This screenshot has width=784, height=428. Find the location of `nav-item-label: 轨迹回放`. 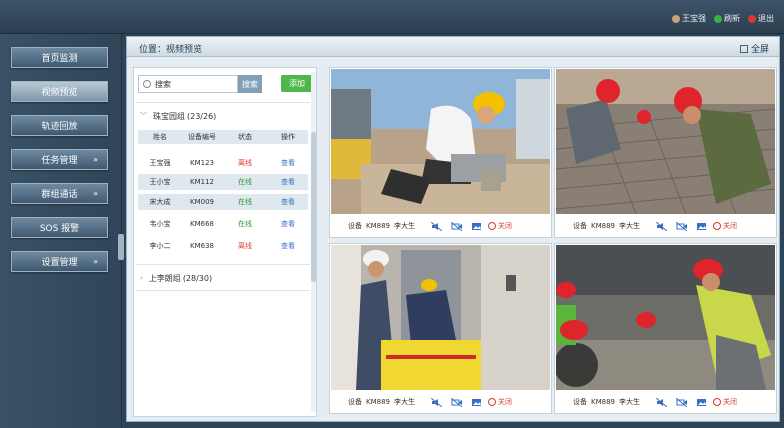

nav-item-label: 轨迹回放 is located at coordinates (59, 127).